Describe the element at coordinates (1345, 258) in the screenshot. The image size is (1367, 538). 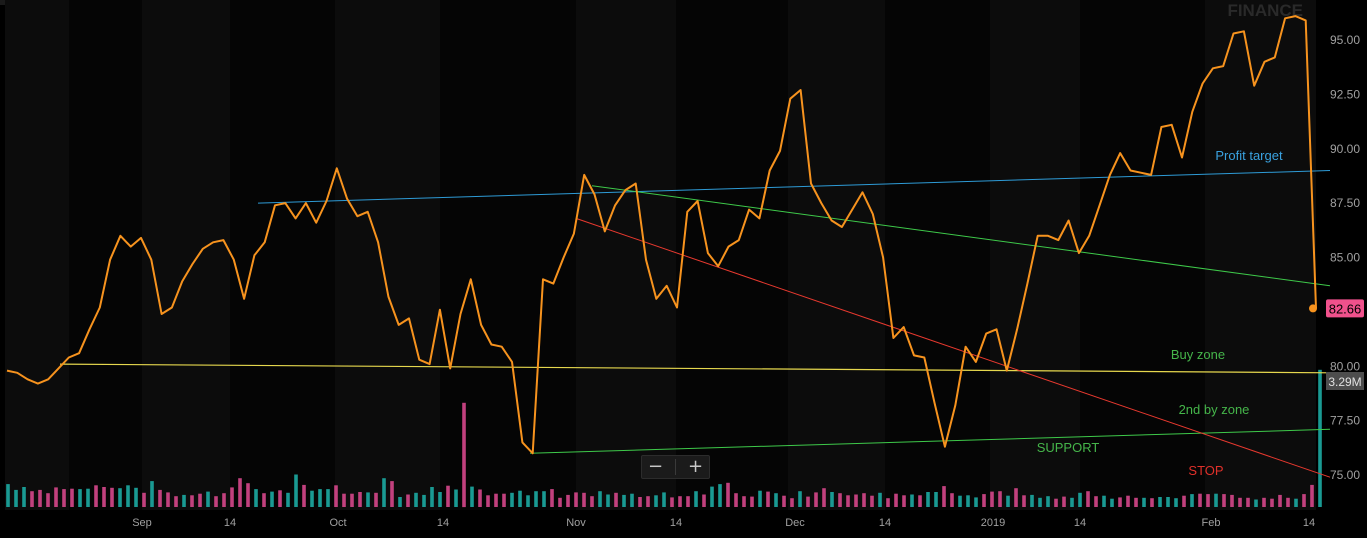
I see `y-tick-label: 85.00` at that location.